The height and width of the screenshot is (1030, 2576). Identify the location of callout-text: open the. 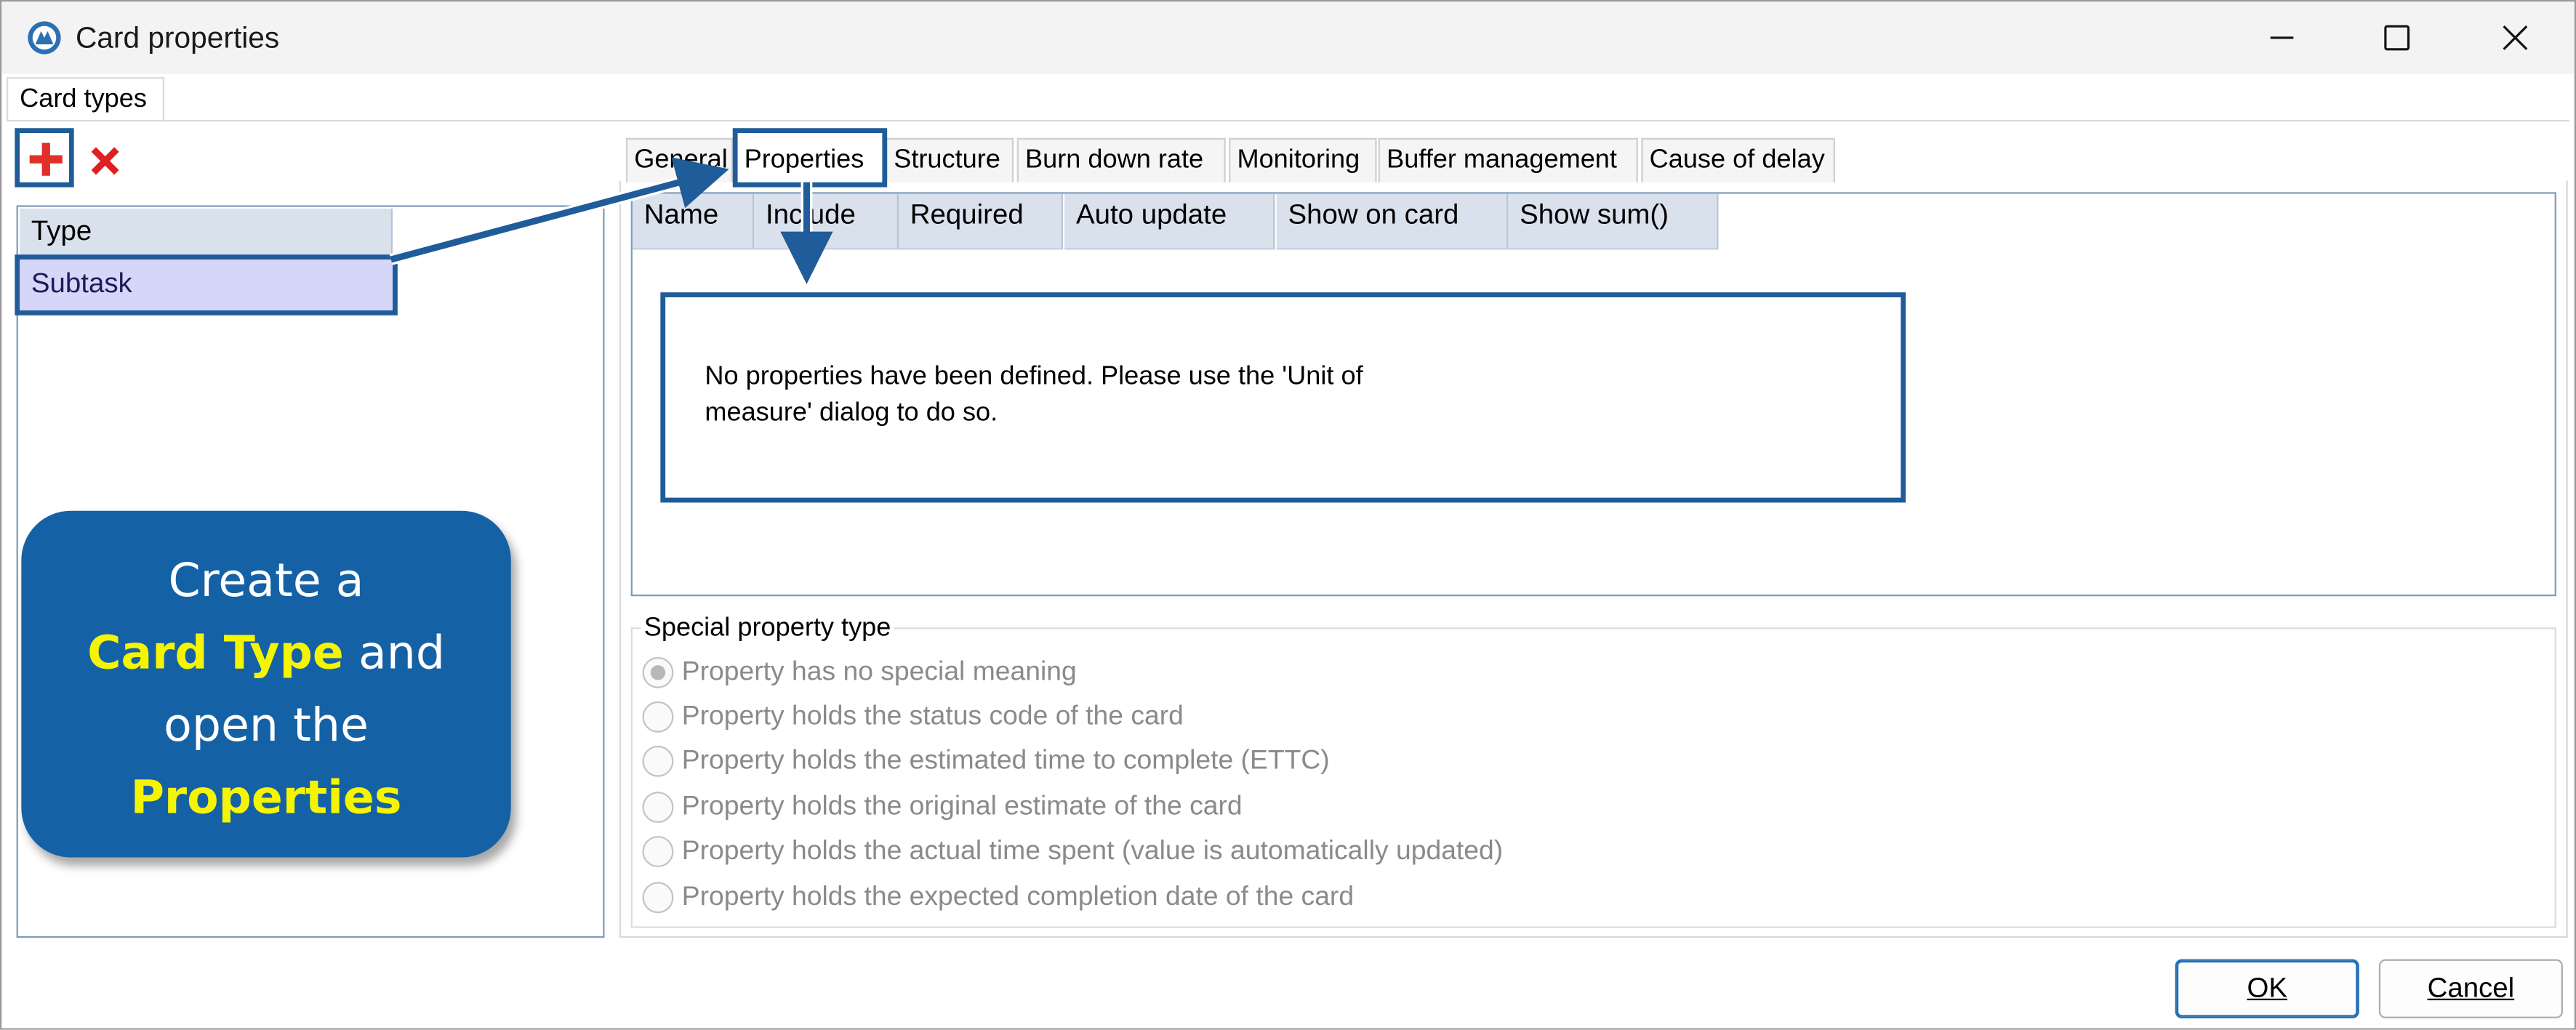
(266, 725).